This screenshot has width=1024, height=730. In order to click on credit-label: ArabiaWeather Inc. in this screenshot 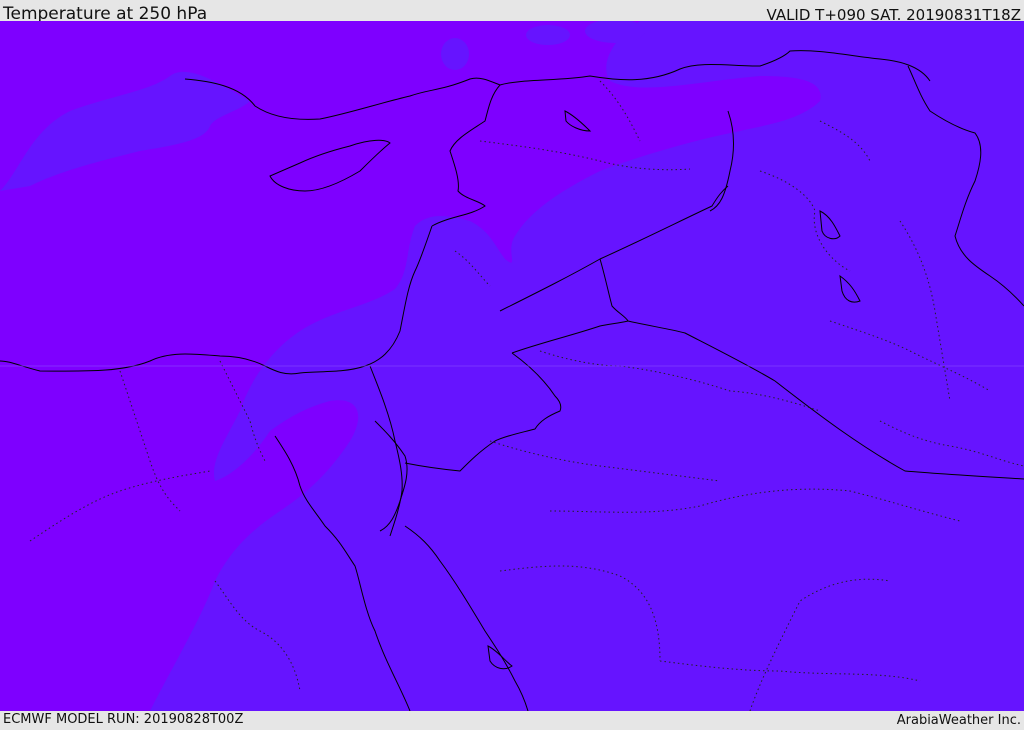, I will do `click(958, 720)`.